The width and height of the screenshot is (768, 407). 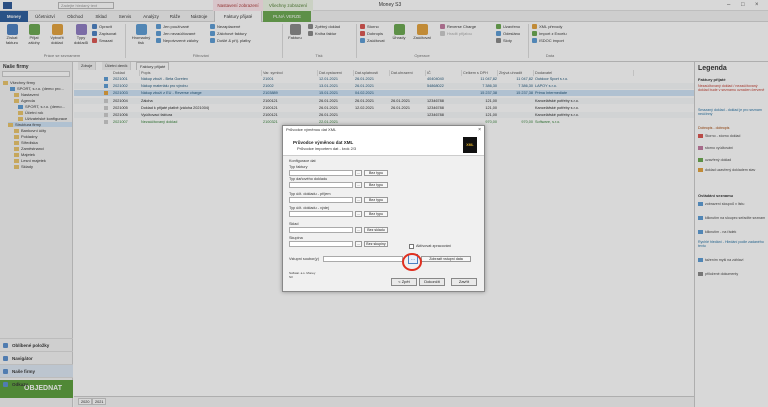 What do you see at coordinates (470, 145) in the screenshot?
I see `xml-logo: XML` at bounding box center [470, 145].